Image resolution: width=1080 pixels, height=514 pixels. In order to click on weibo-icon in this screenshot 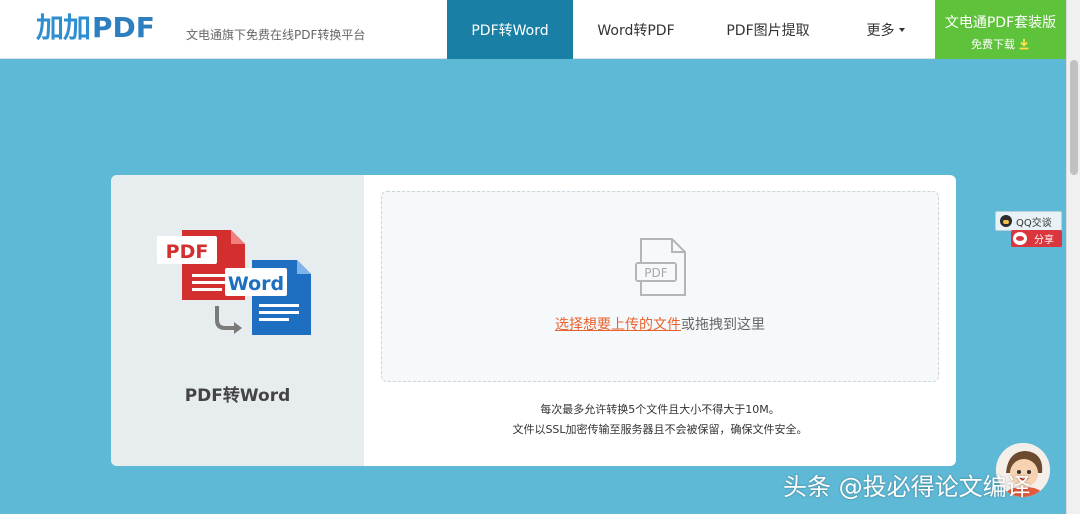, I will do `click(1020, 238)`.